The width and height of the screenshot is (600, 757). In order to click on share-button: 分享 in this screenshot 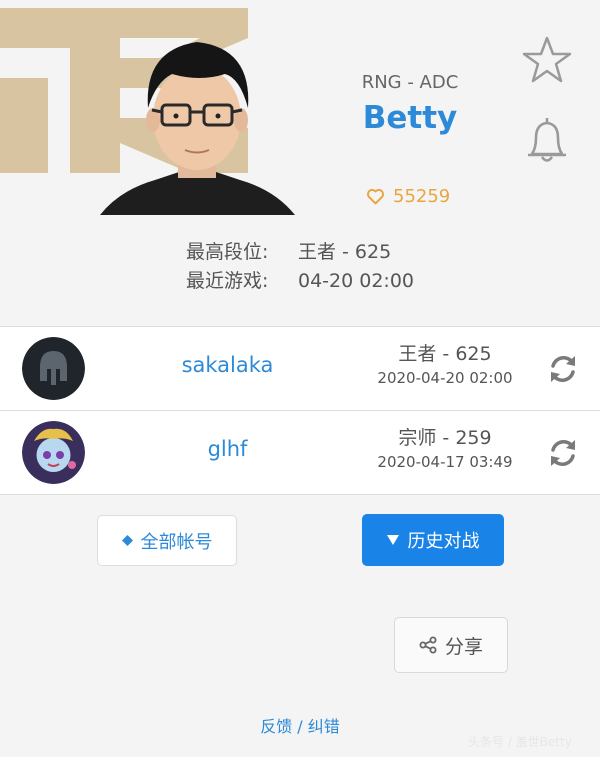, I will do `click(451, 645)`.